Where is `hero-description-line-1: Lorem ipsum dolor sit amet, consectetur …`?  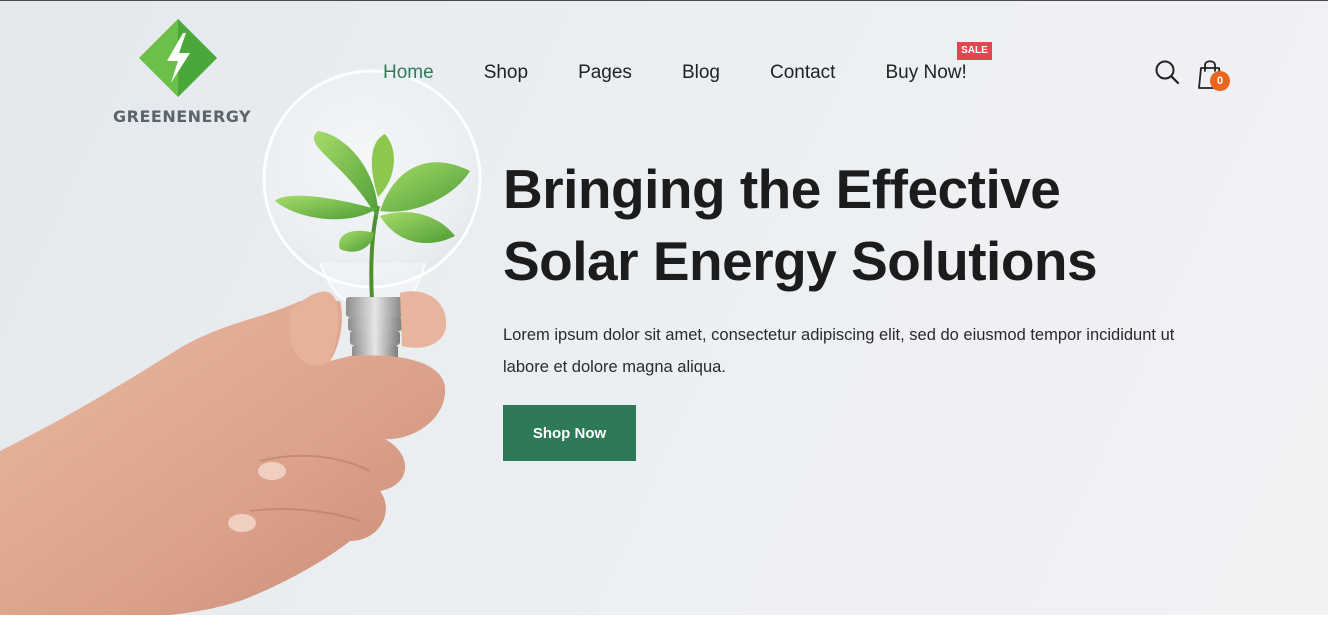 hero-description-line-1: Lorem ipsum dolor sit amet, consectetur … is located at coordinates (839, 335).